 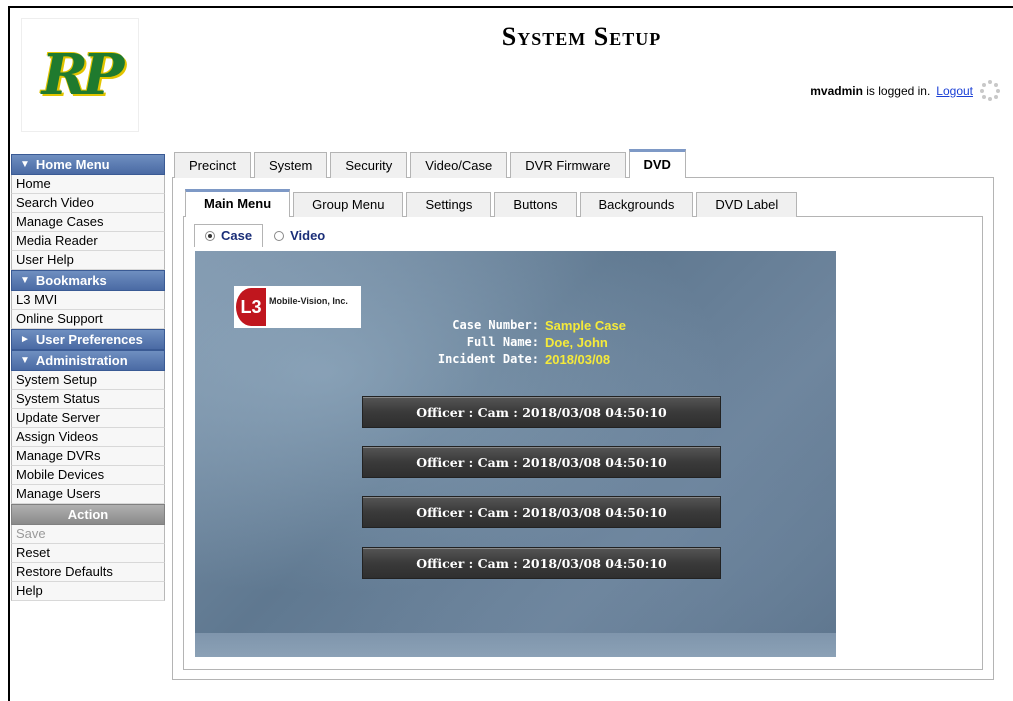 What do you see at coordinates (88, 591) in the screenshot?
I see `help-button: Help` at bounding box center [88, 591].